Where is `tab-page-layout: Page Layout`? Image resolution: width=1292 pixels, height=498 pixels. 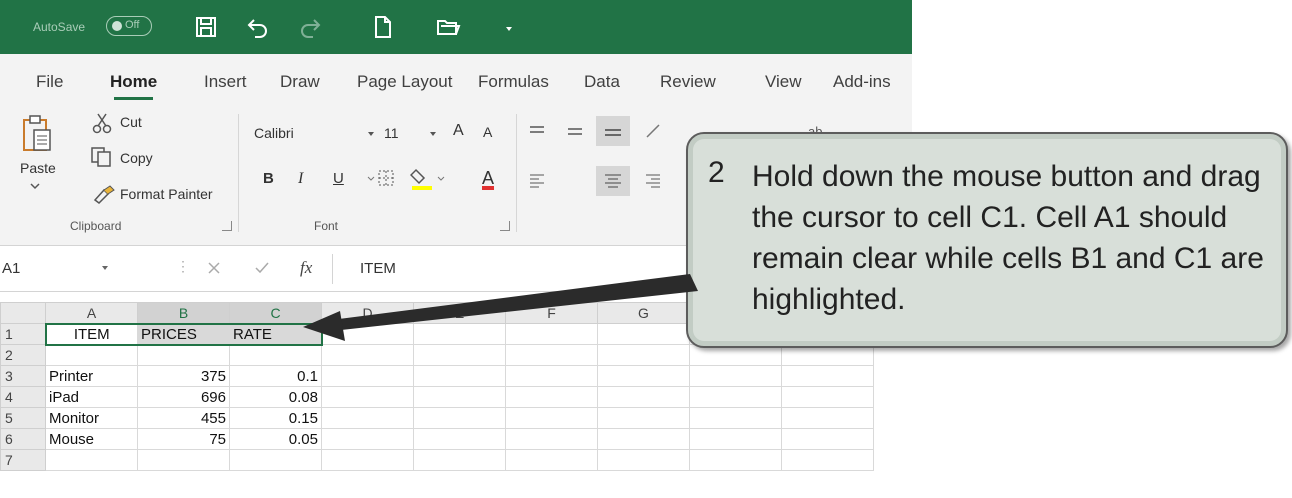 tab-page-layout: Page Layout is located at coordinates (404, 80).